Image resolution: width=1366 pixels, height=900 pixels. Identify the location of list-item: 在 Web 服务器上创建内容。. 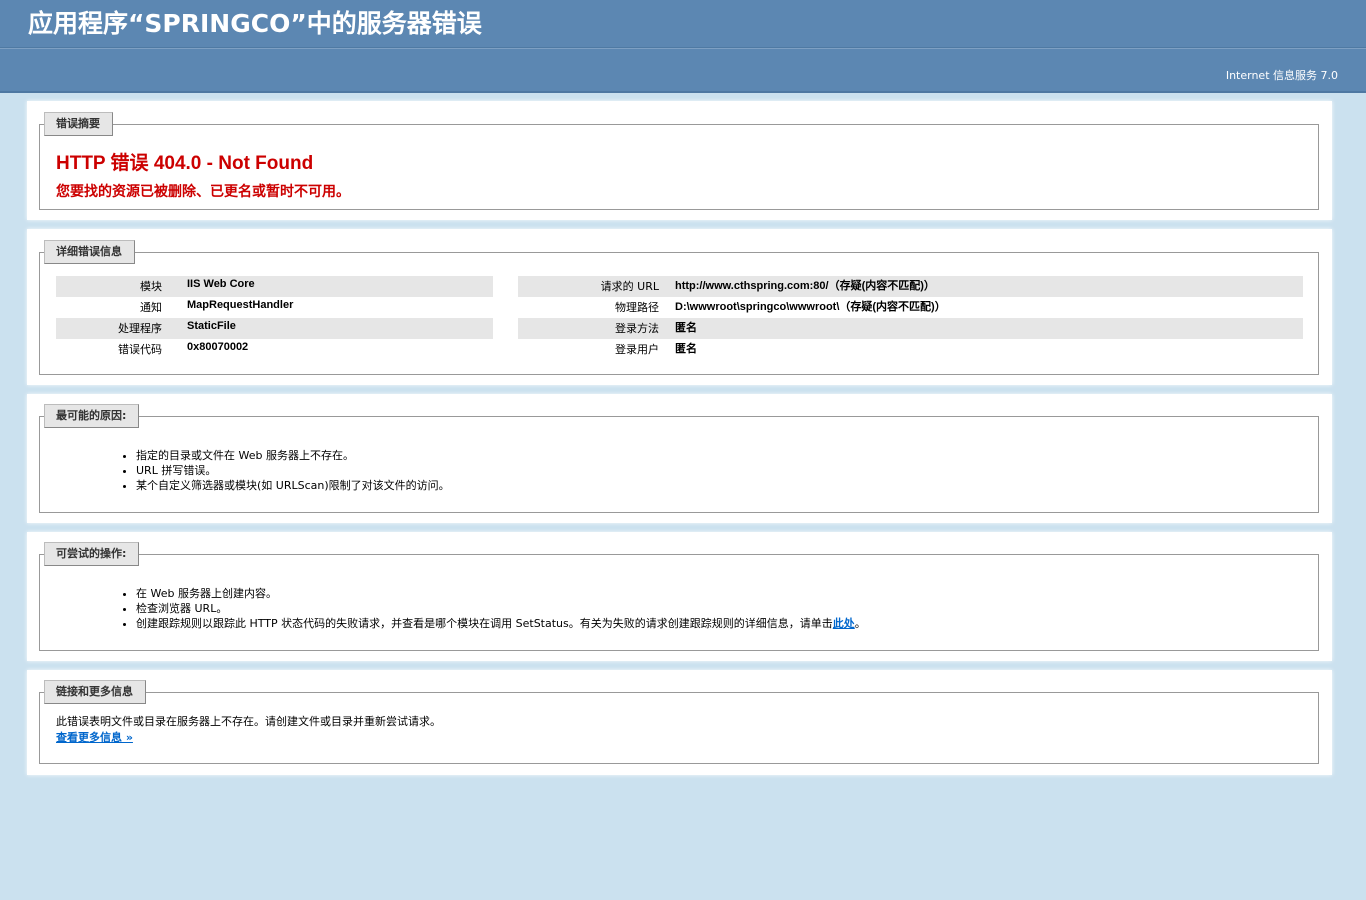
(501, 593).